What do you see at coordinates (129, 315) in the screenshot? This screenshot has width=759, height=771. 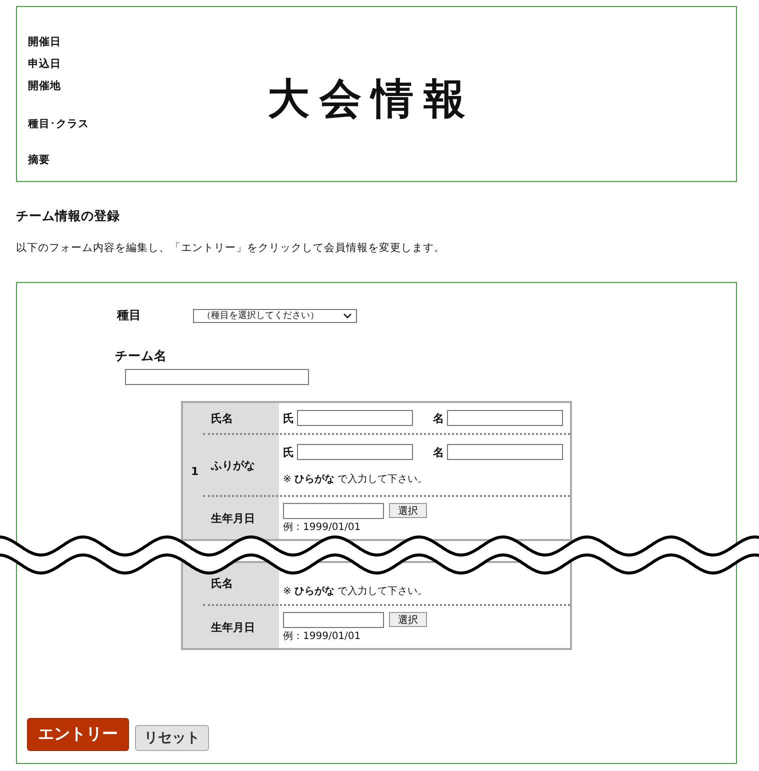 I see `field-label: 種目` at bounding box center [129, 315].